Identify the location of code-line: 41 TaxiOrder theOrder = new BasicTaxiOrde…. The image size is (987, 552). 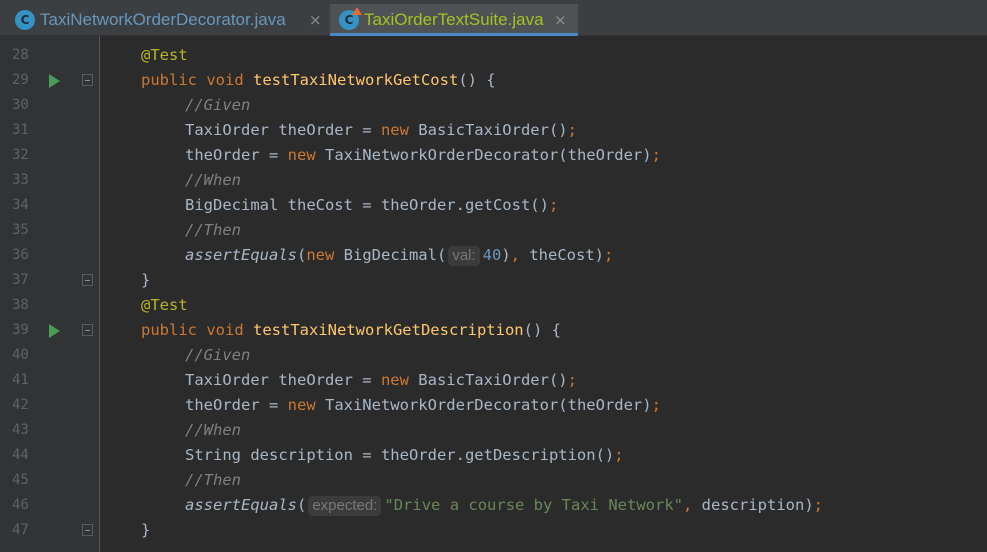
(493, 380).